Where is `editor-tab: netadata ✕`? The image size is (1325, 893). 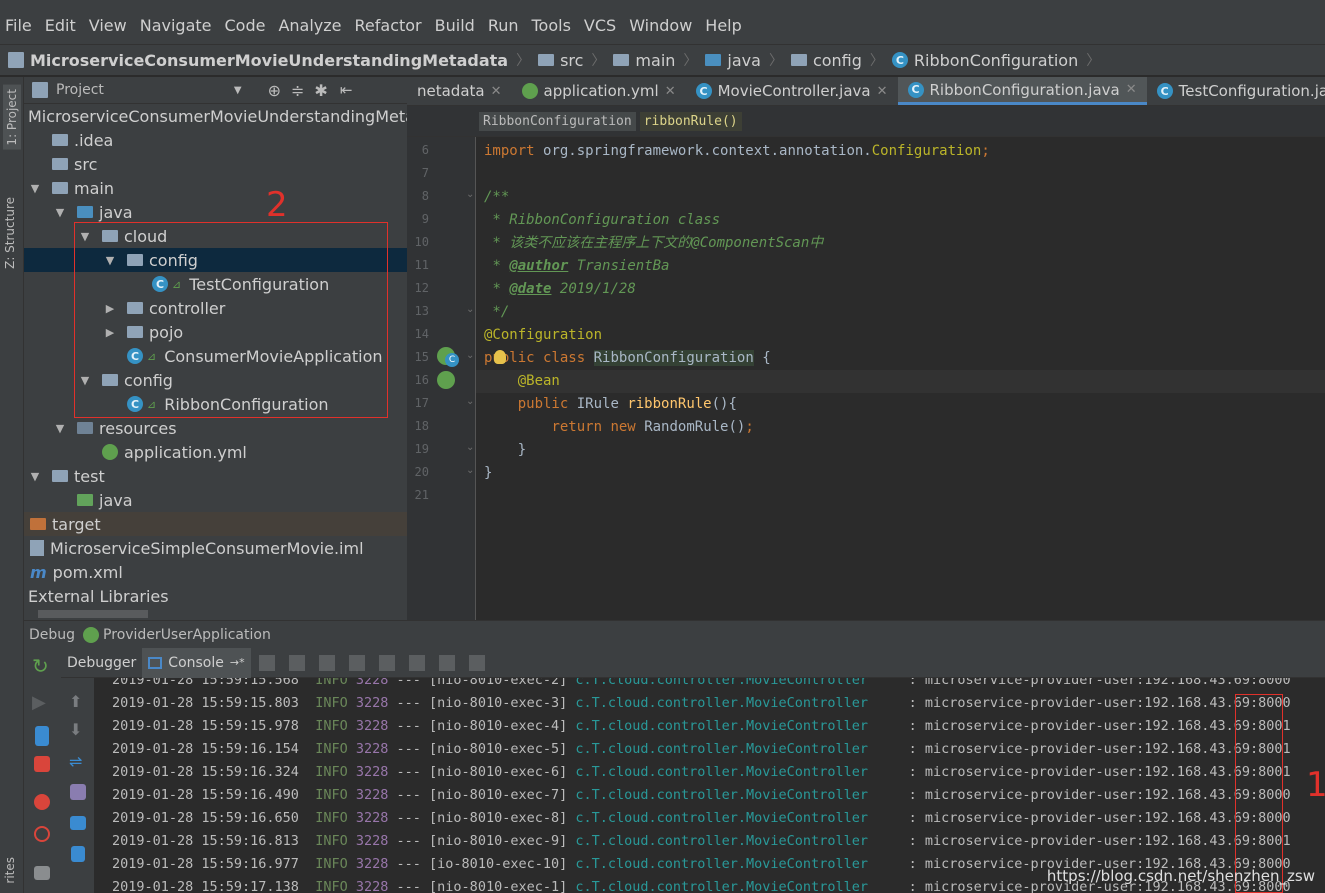 editor-tab: netadata ✕ is located at coordinates (459, 91).